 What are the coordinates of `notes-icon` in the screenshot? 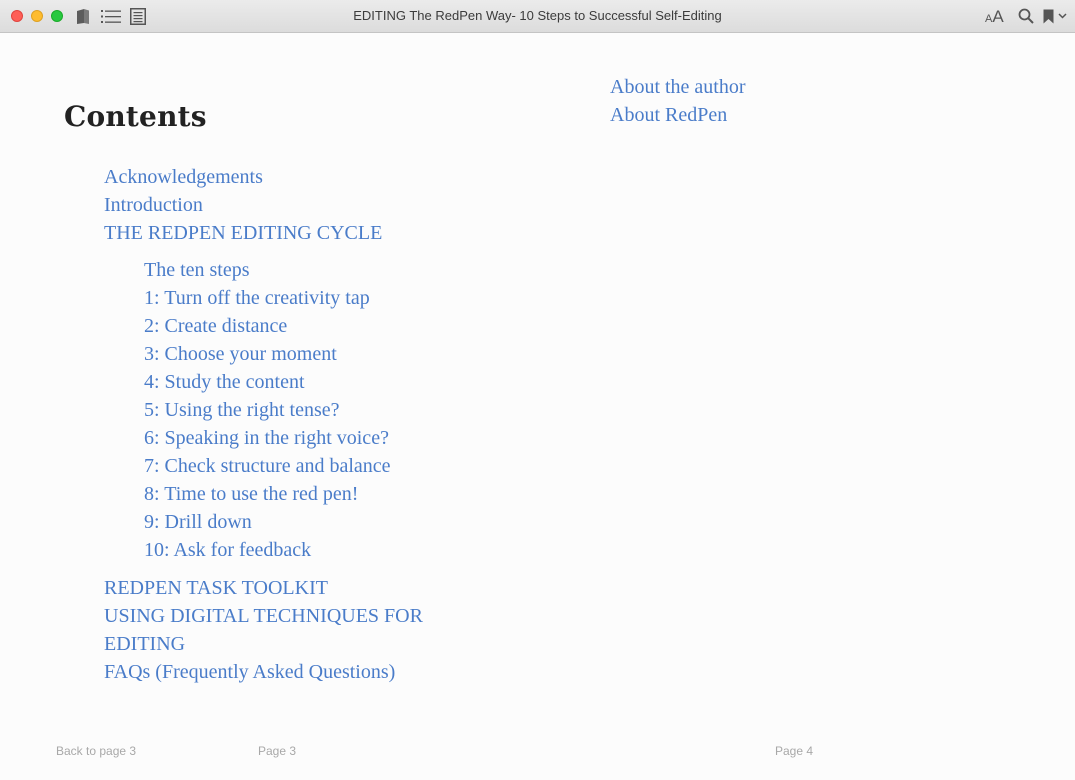 It's located at (137, 16).